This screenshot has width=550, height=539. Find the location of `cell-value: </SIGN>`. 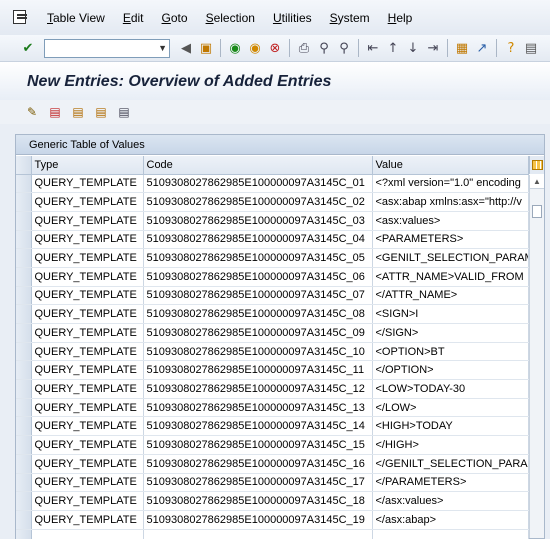

cell-value: </SIGN> is located at coordinates (450, 333).